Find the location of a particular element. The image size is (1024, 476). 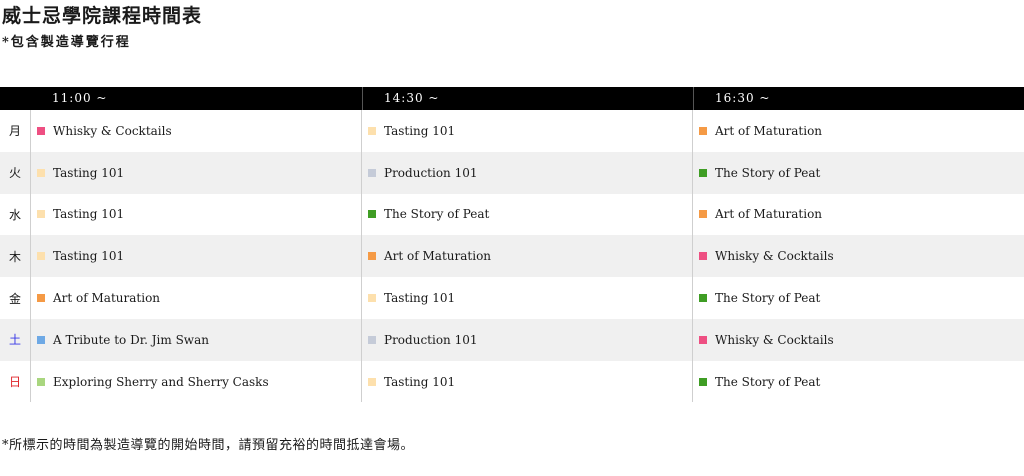

day-label: 土 is located at coordinates (14, 340).